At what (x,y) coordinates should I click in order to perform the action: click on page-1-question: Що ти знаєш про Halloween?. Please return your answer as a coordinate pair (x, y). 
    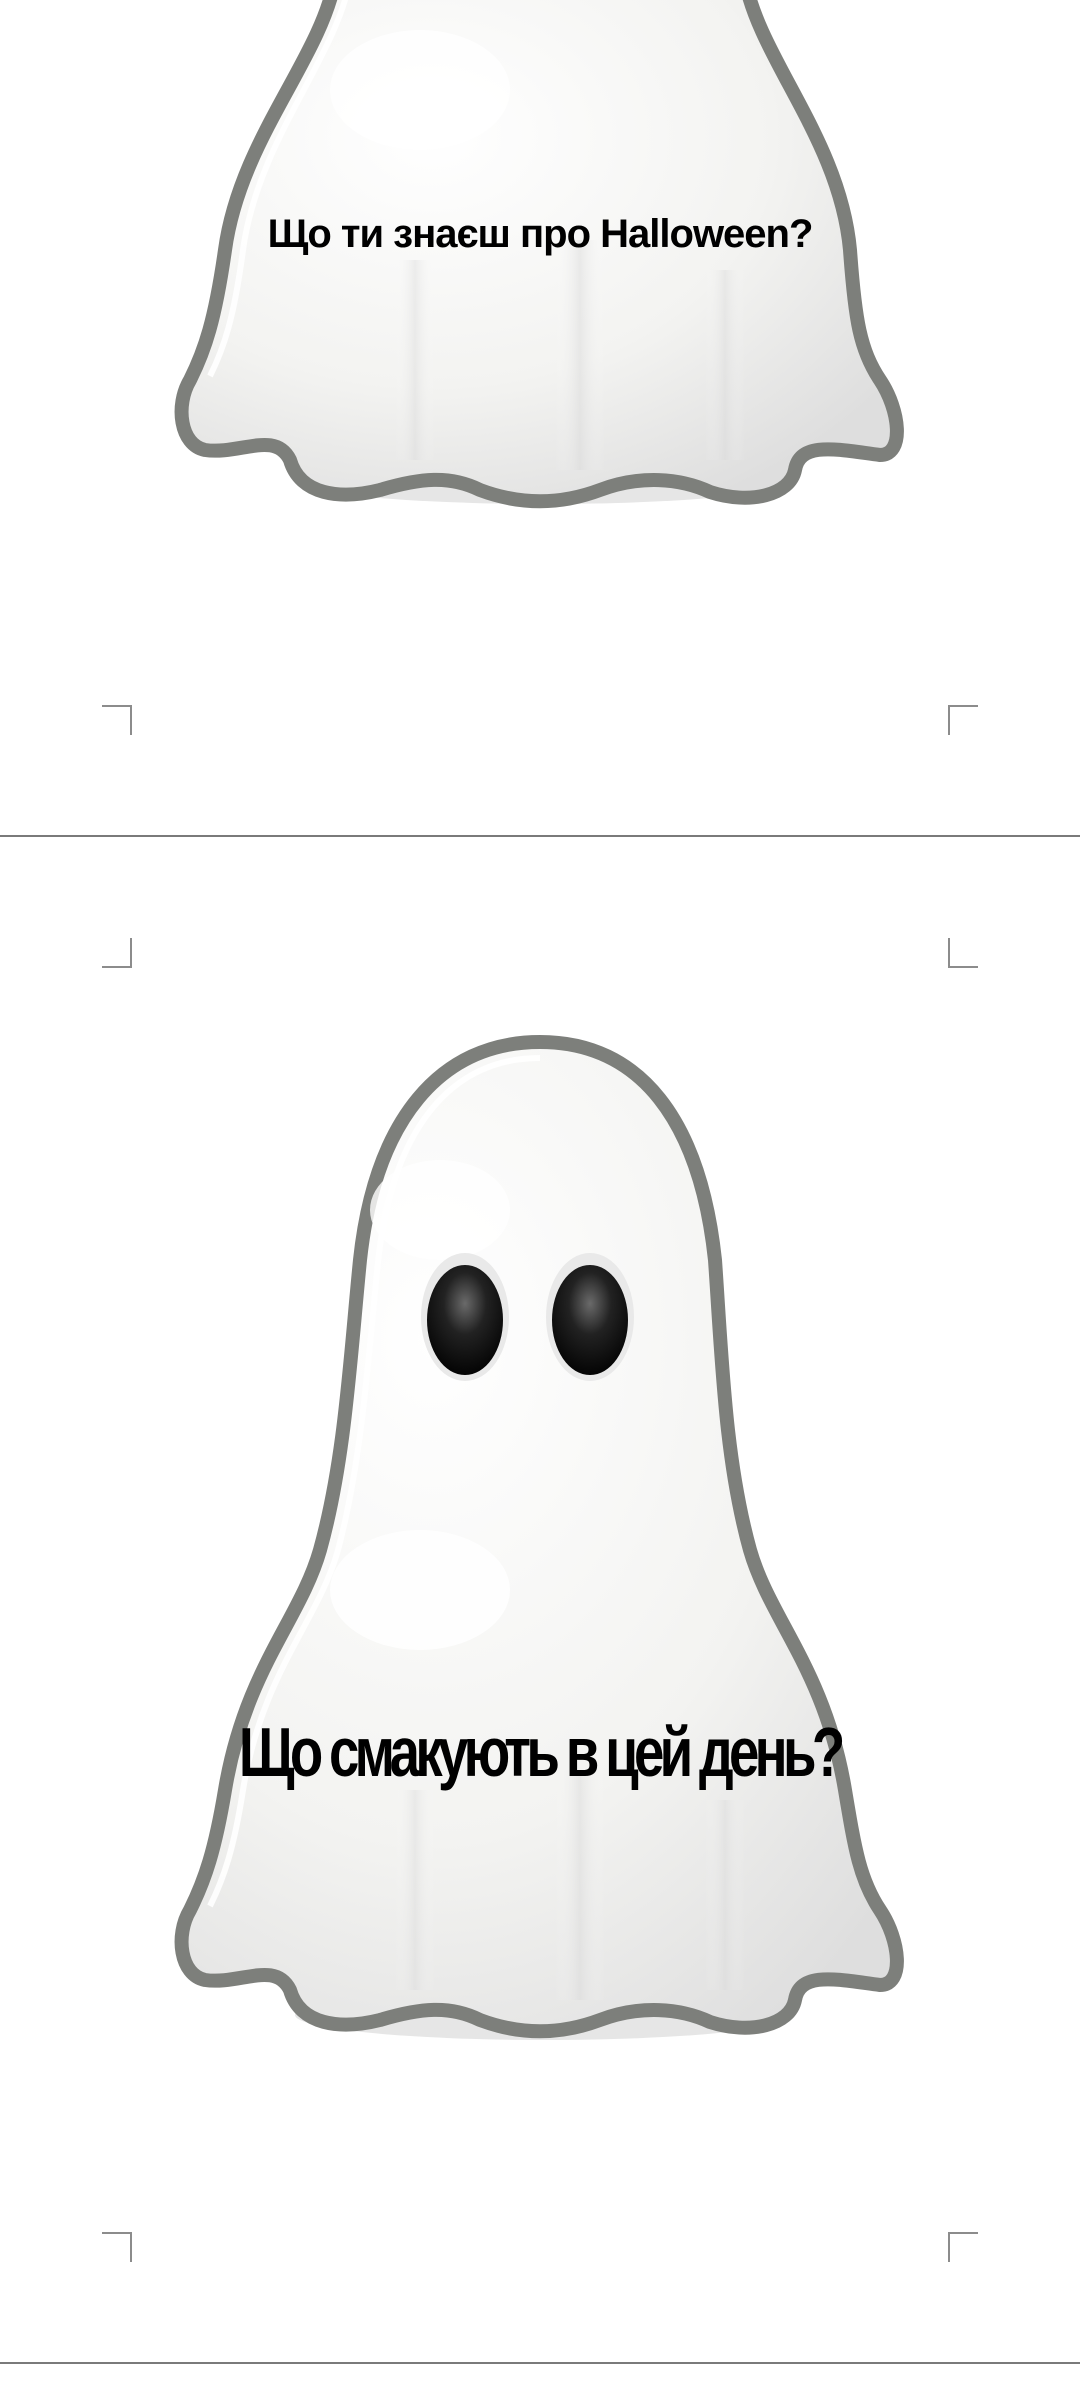
    Looking at the image, I should click on (540, 234).